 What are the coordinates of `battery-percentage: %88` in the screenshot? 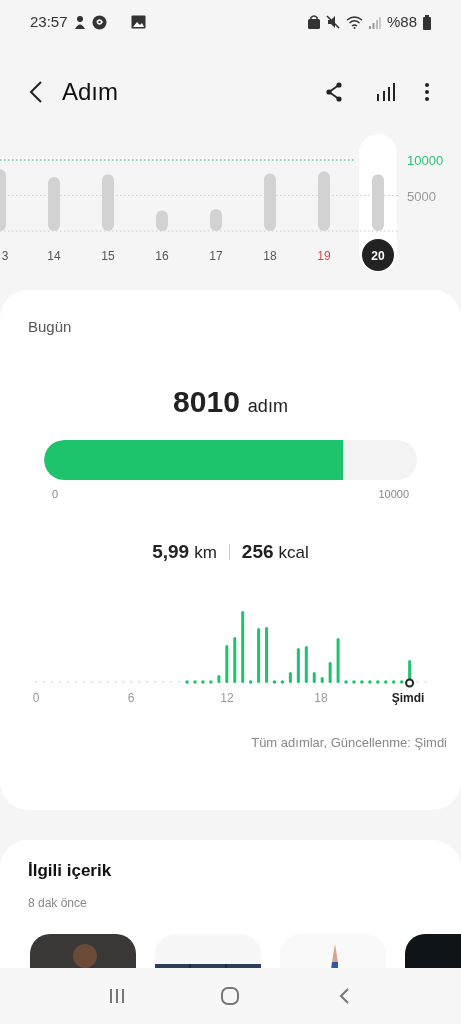 It's located at (401, 21).